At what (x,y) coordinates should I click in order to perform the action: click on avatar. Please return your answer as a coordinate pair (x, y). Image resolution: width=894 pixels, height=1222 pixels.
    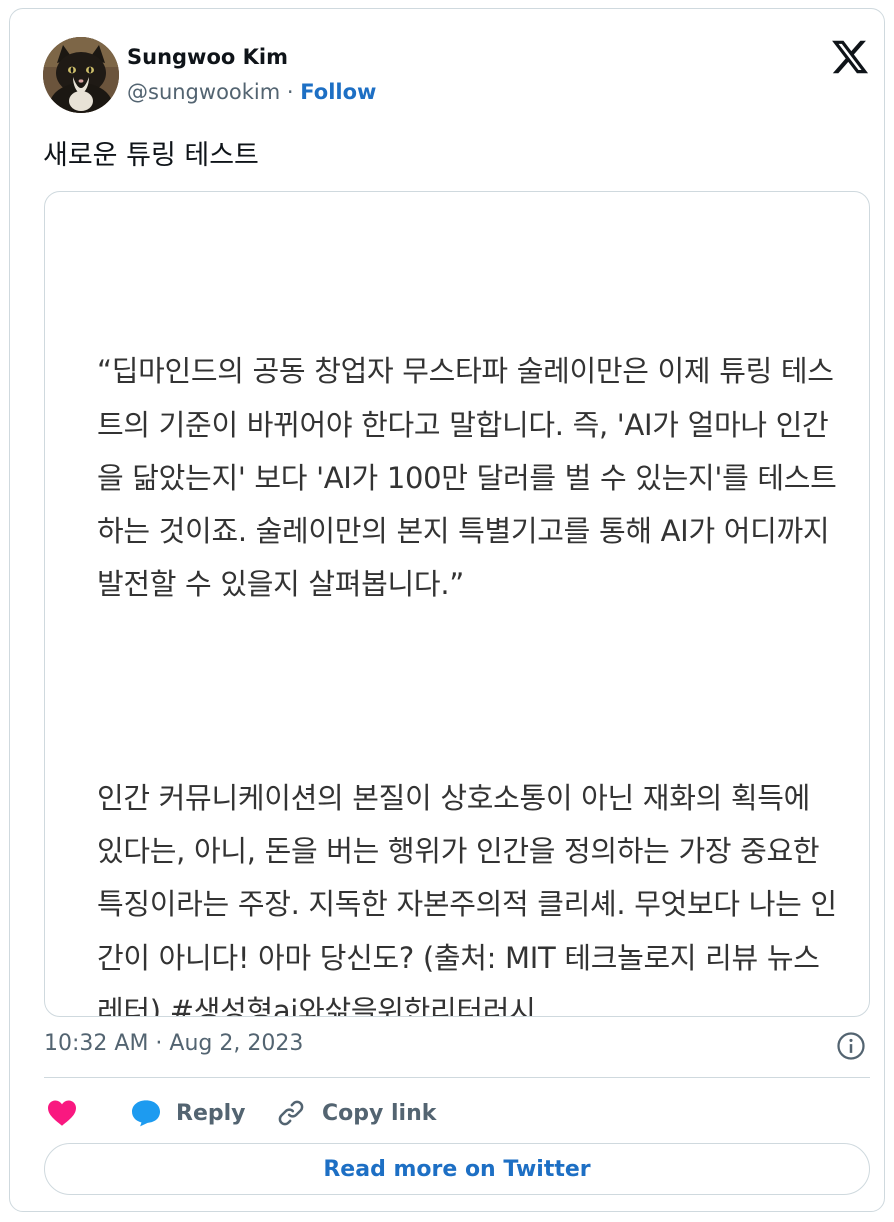
    Looking at the image, I should click on (81, 75).